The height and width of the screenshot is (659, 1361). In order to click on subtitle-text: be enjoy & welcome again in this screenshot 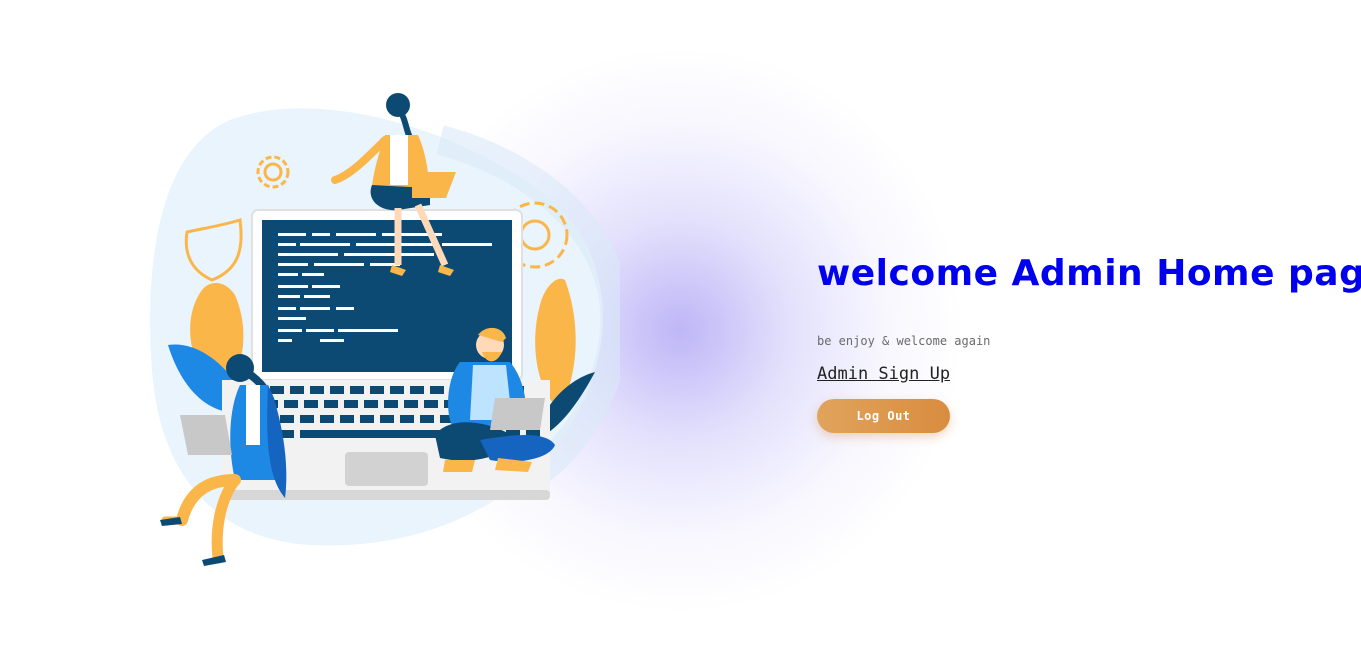, I will do `click(904, 341)`.